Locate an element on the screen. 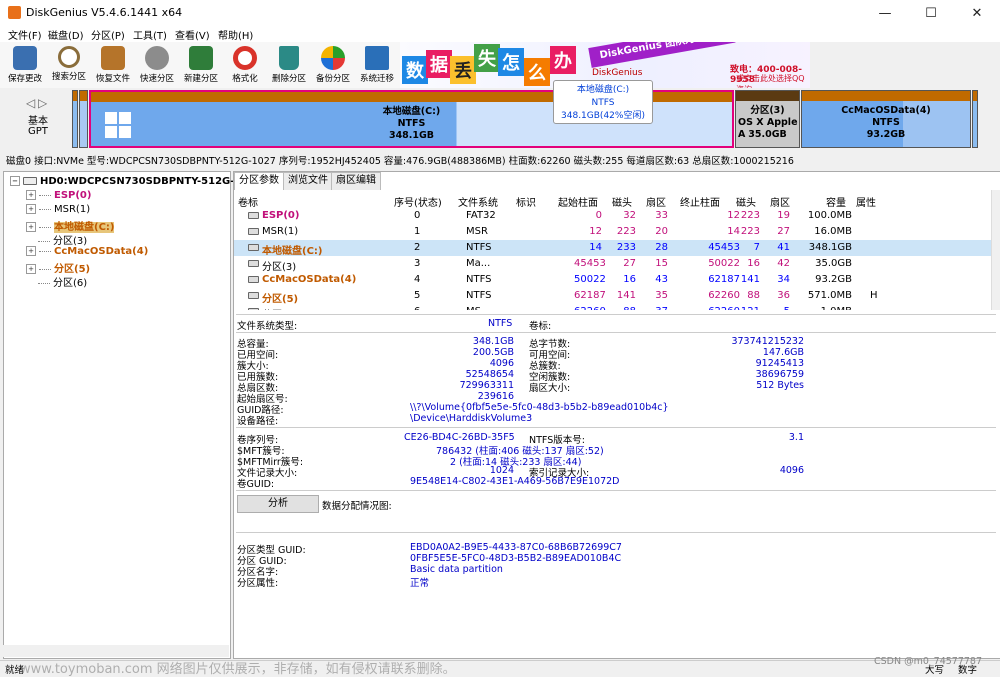 This screenshot has width=1000, height=677. format-button: 格式化 is located at coordinates (245, 65).